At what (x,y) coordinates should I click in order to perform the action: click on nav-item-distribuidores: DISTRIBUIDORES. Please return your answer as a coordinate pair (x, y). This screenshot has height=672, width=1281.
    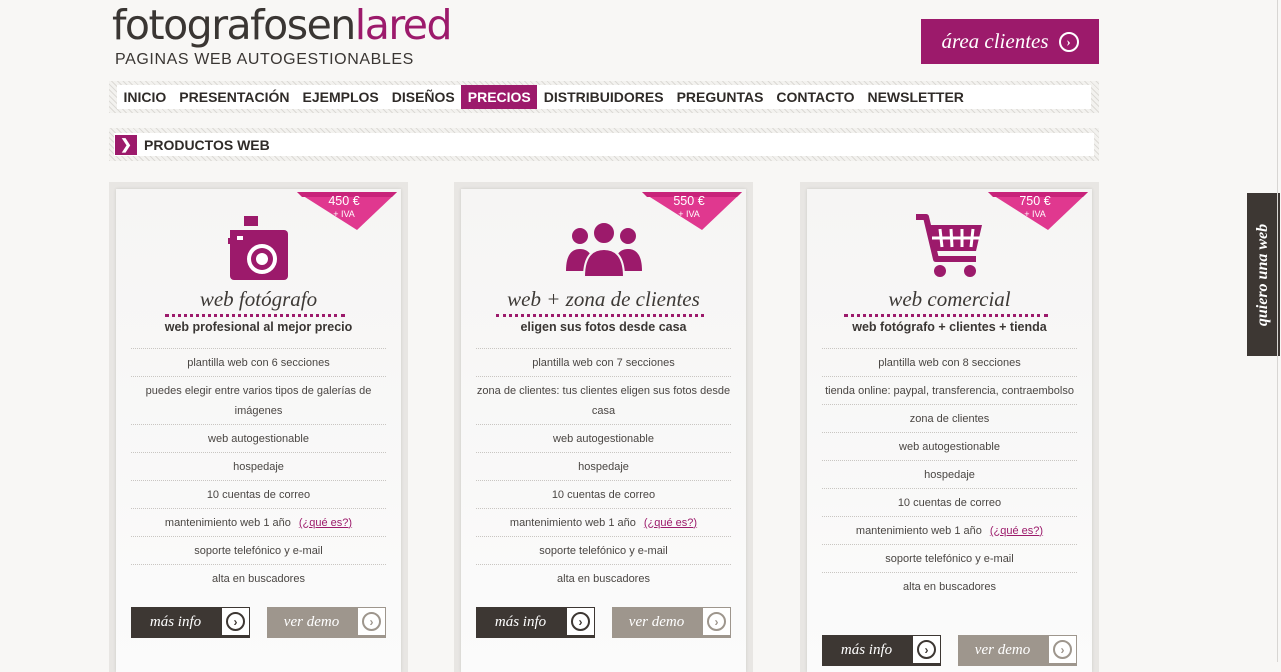
    Looking at the image, I should click on (603, 97).